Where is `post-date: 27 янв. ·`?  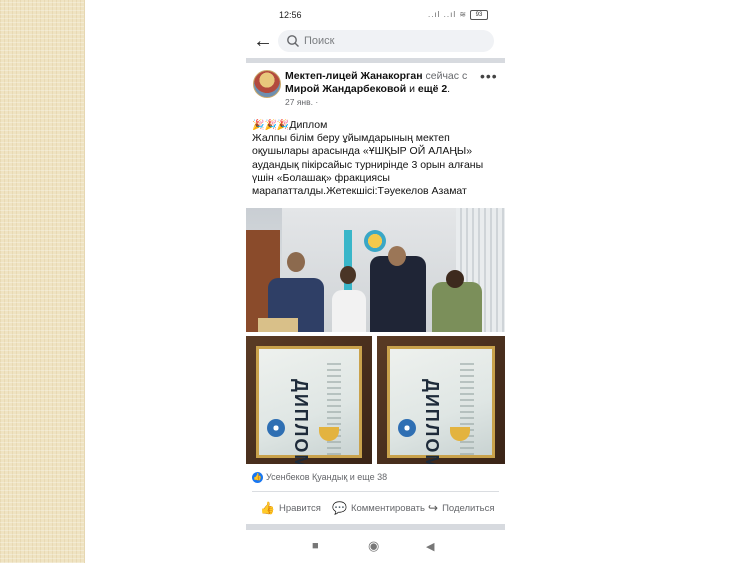
post-date: 27 янв. · is located at coordinates (301, 102).